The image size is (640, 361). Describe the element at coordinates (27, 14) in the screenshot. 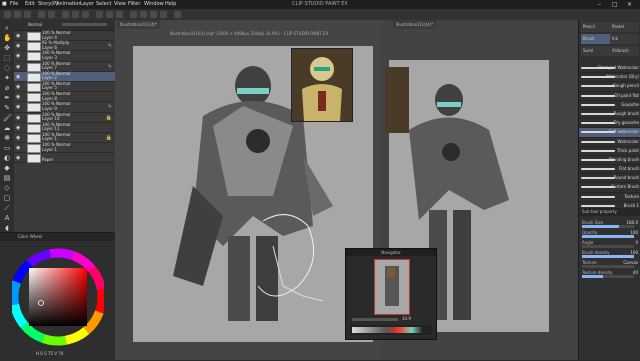

I see `save-icon` at that location.